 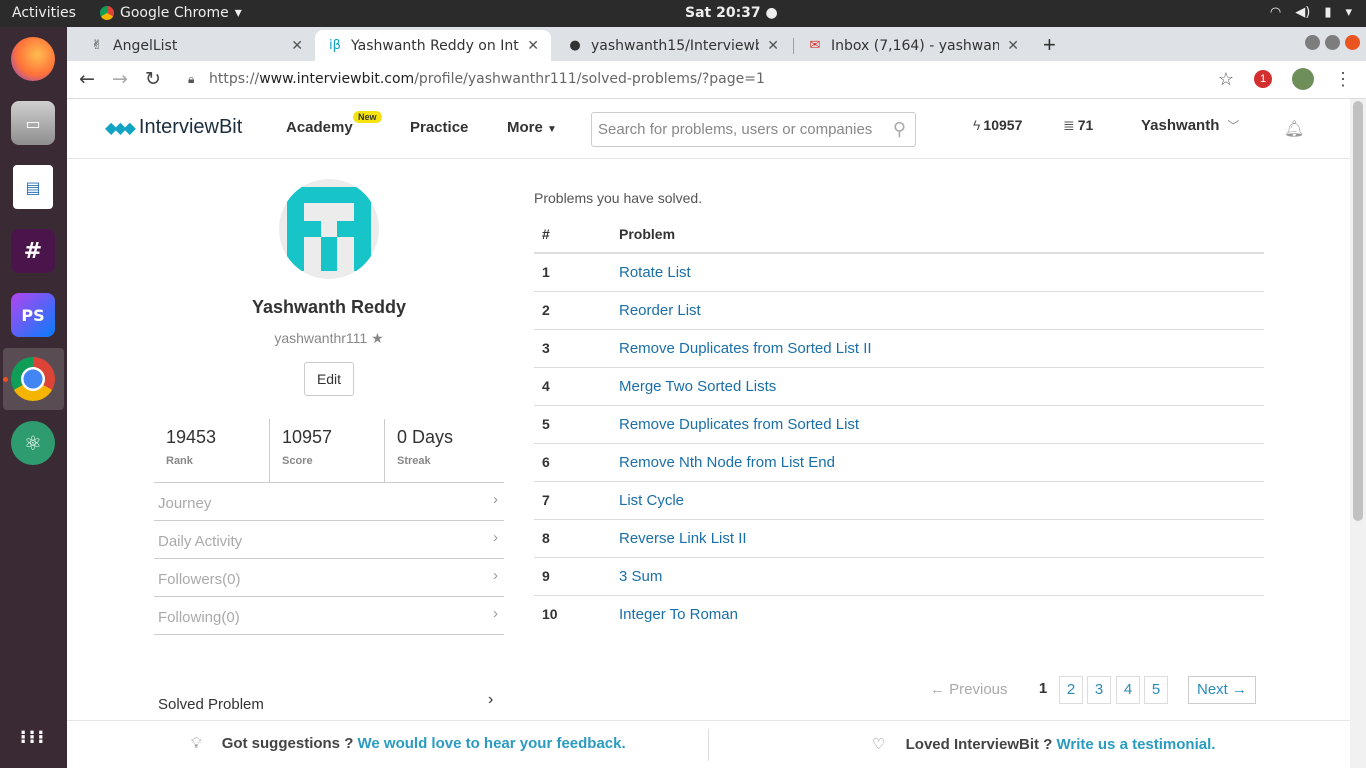 What do you see at coordinates (532, 127) in the screenshot?
I see `nav-more: More ▼` at bounding box center [532, 127].